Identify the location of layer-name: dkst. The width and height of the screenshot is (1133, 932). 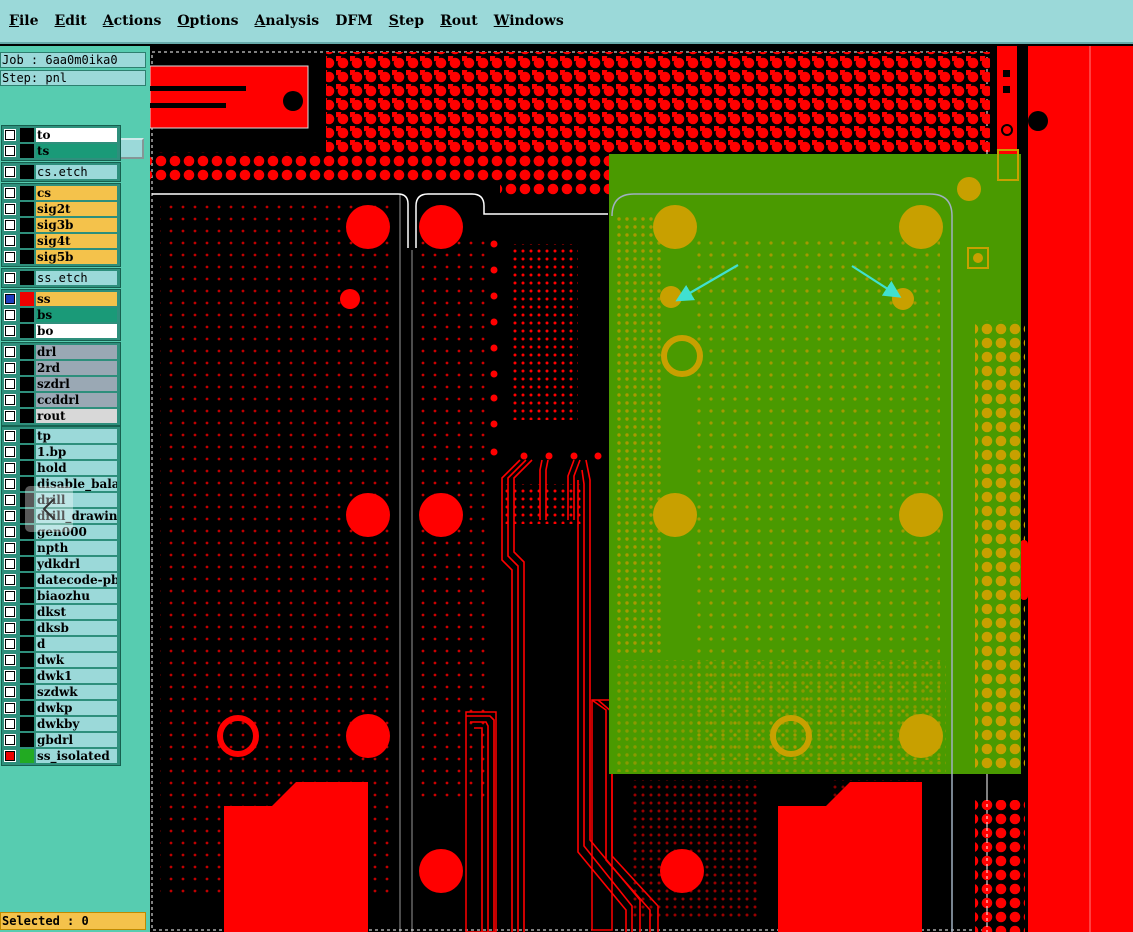
(76, 612).